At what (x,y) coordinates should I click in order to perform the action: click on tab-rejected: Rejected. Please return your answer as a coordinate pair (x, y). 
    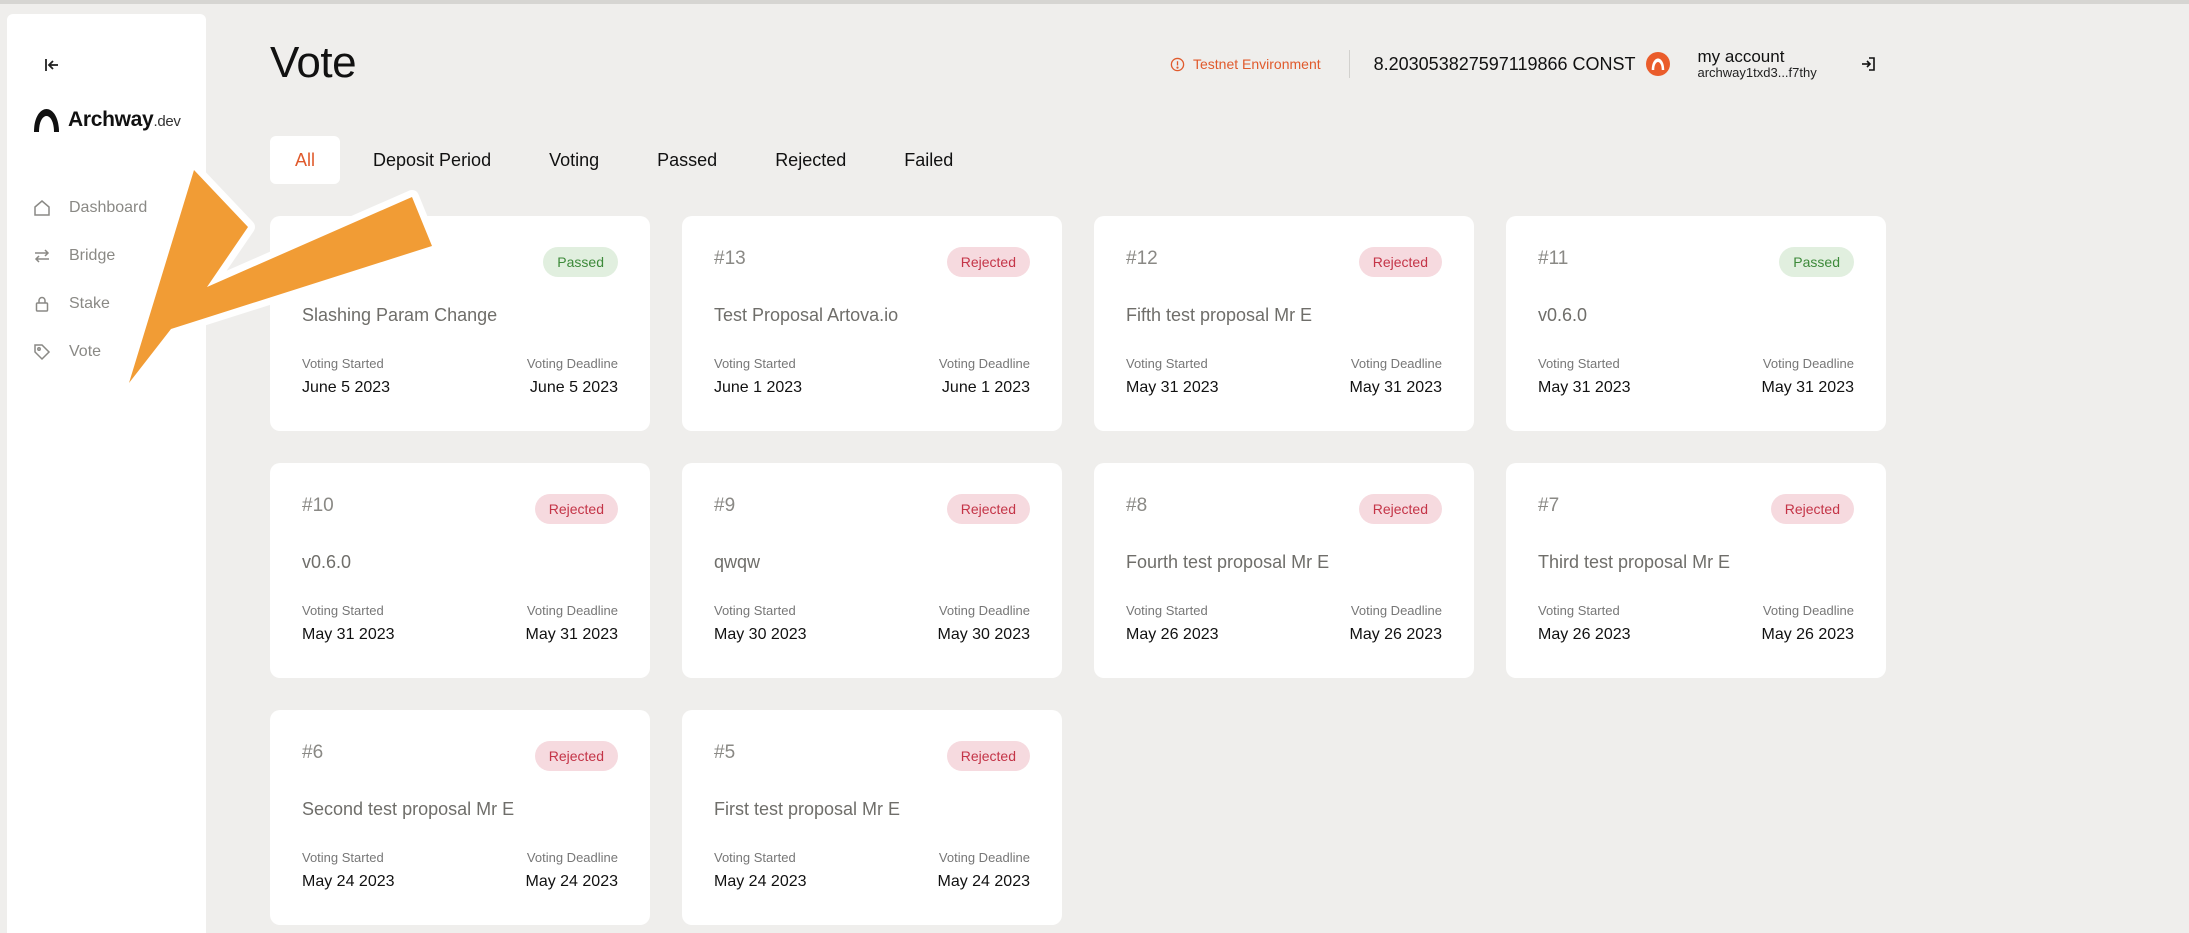
    Looking at the image, I should click on (810, 160).